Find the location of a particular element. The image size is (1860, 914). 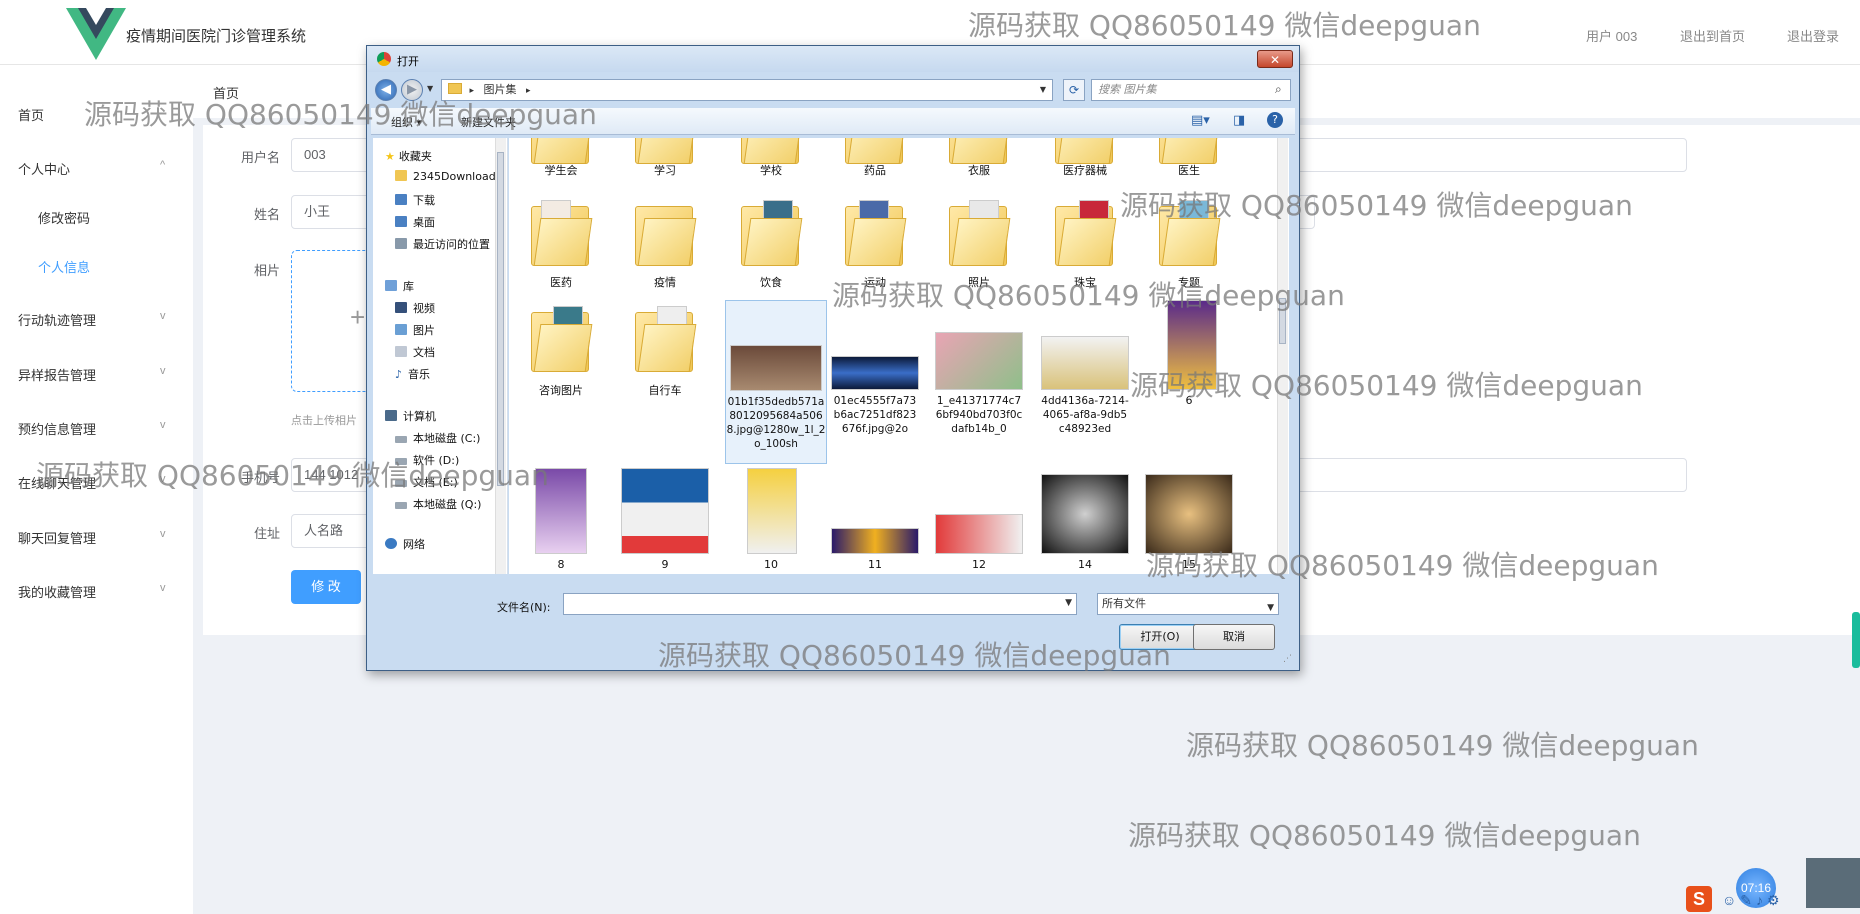

nav-drive-c: 本地磁盘 (C:) is located at coordinates (437, 438).